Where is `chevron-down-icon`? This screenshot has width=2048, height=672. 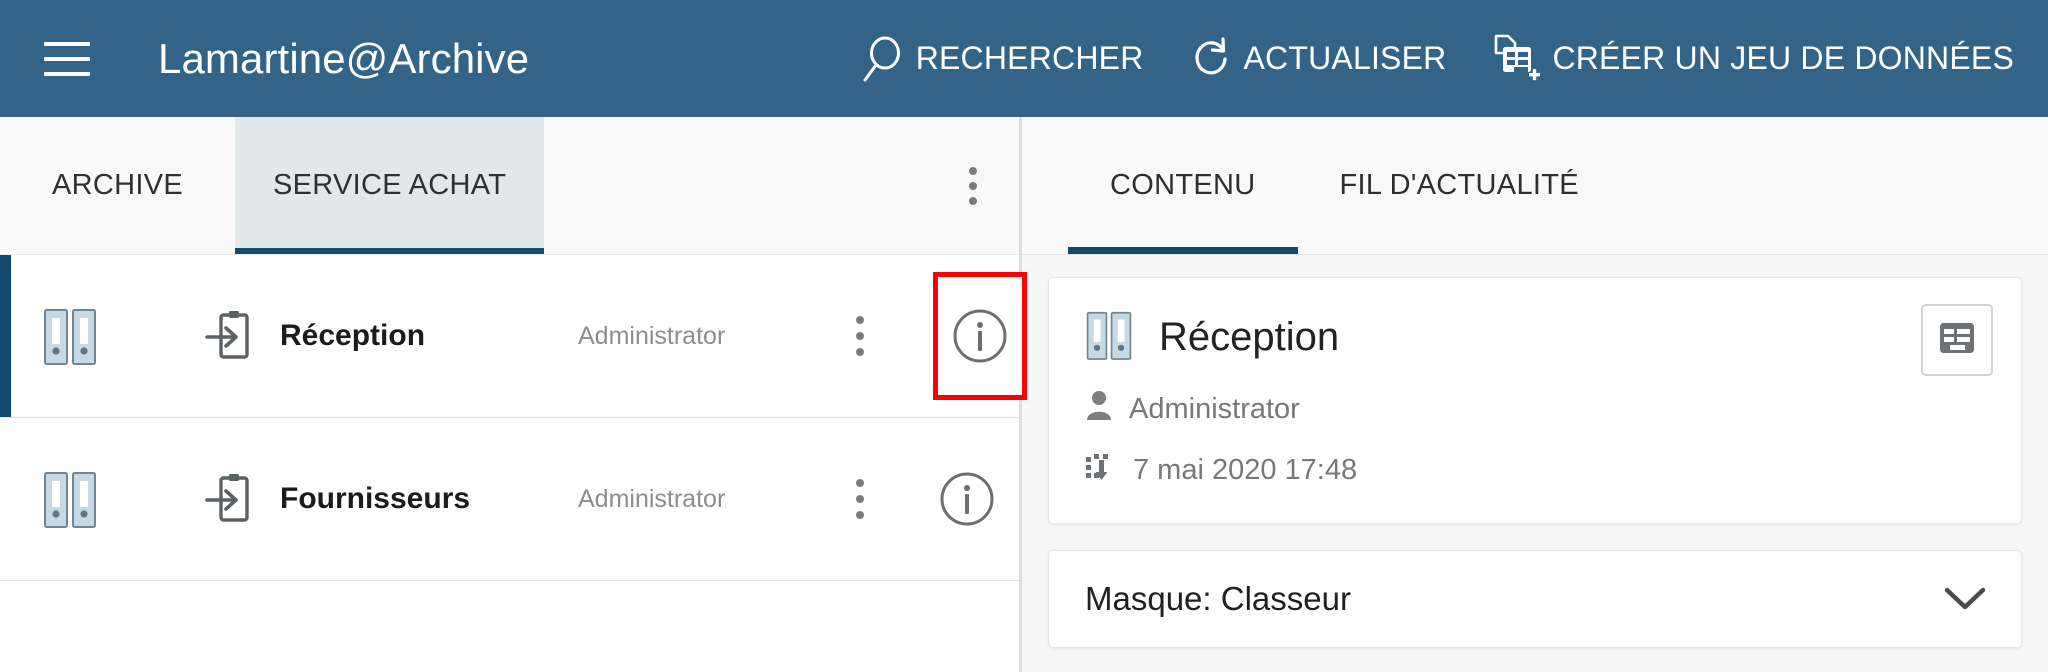
chevron-down-icon is located at coordinates (1965, 599).